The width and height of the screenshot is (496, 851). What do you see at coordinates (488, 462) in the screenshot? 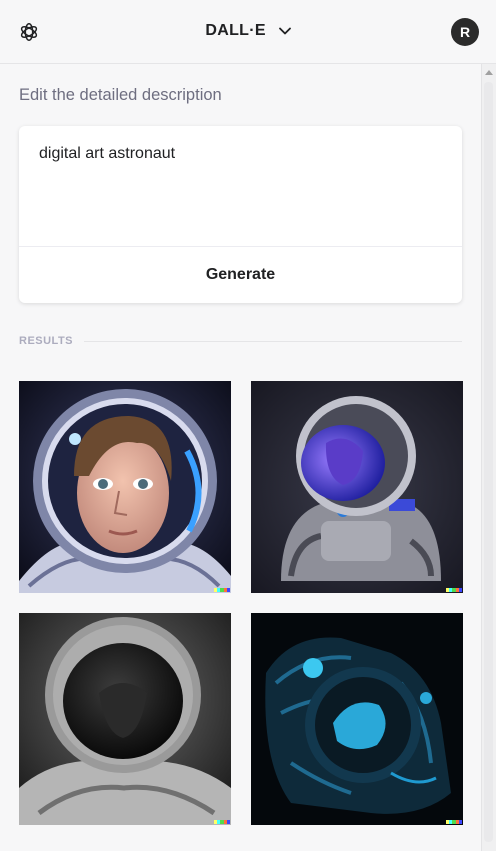
I see `scroll-thumb` at bounding box center [488, 462].